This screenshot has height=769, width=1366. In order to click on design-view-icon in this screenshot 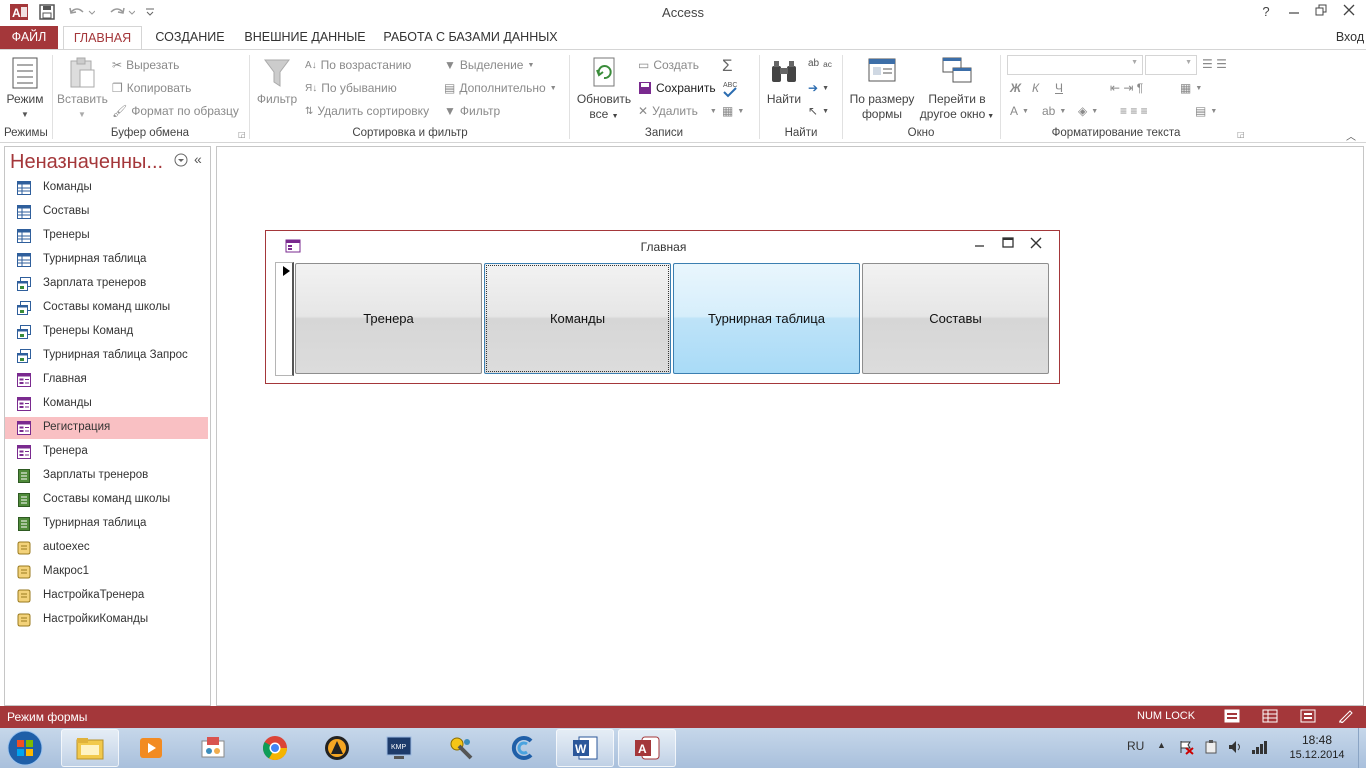, I will do `click(1346, 717)`.